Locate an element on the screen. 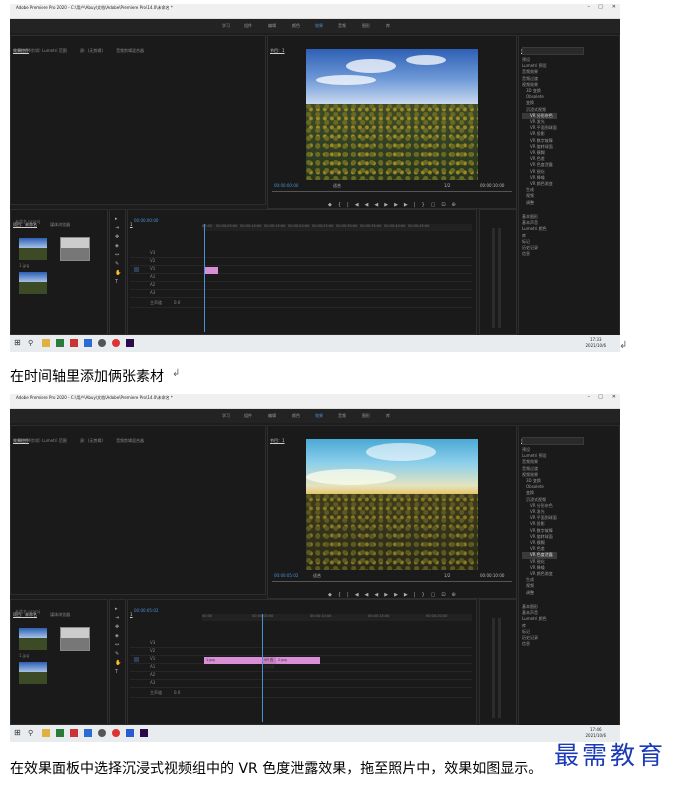 Image resolution: width=674 pixels, height=788 pixels. workspace-color: 颜色 is located at coordinates (296, 416).